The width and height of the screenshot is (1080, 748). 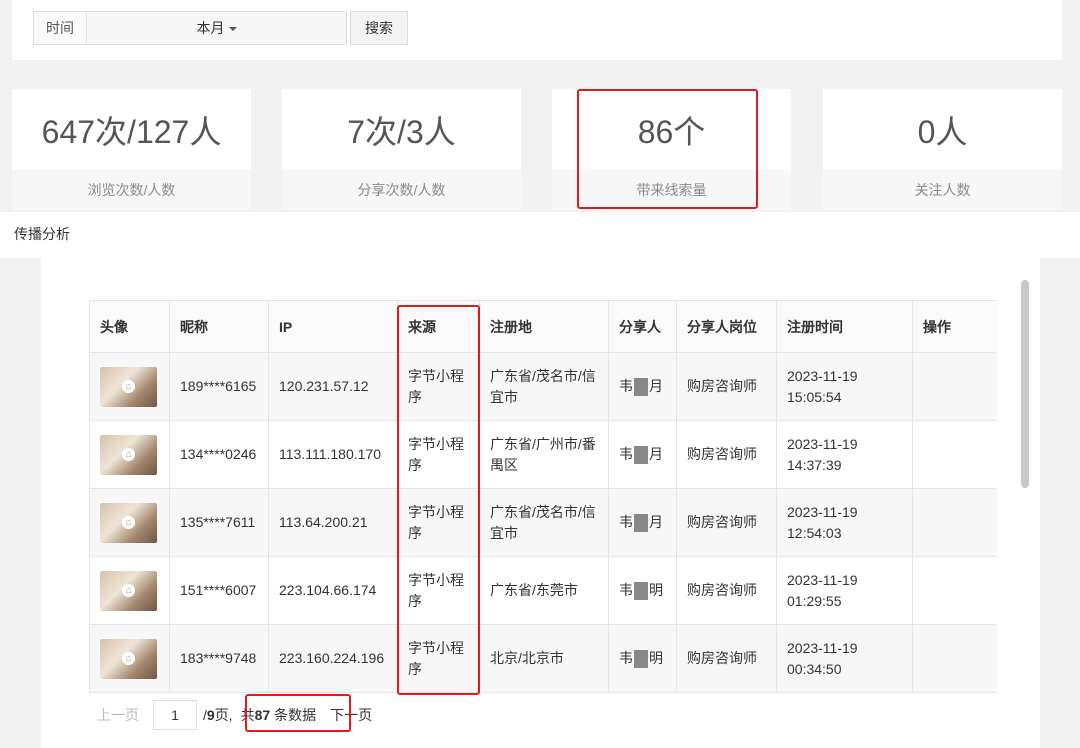 I want to click on time-range-value: 本月, so click(x=210, y=28).